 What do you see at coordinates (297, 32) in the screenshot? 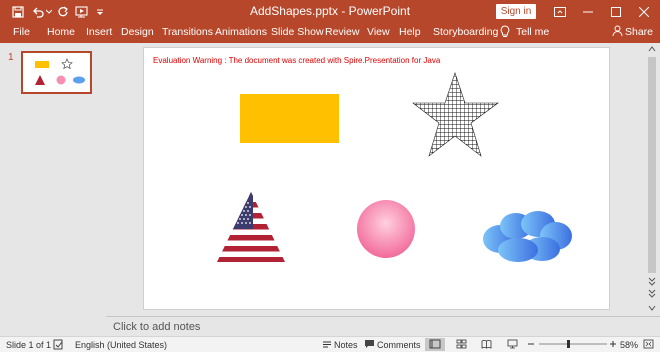
I see `tab-slide-show: Slide Show` at bounding box center [297, 32].